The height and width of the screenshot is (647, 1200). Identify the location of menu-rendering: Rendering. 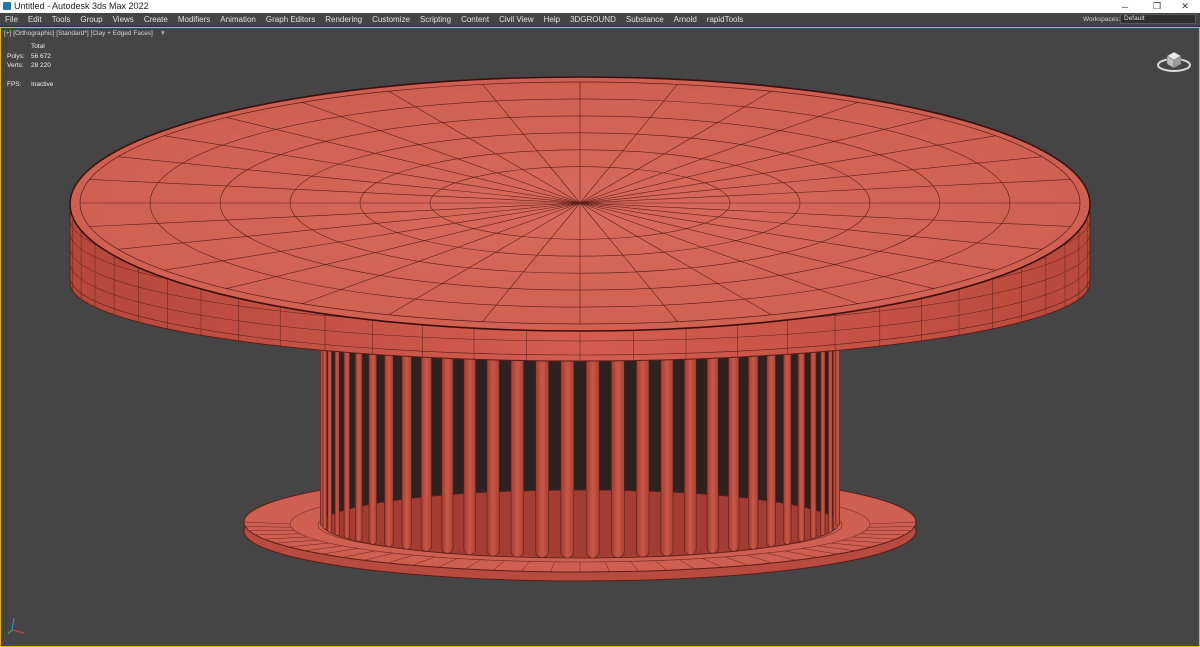
(343, 19).